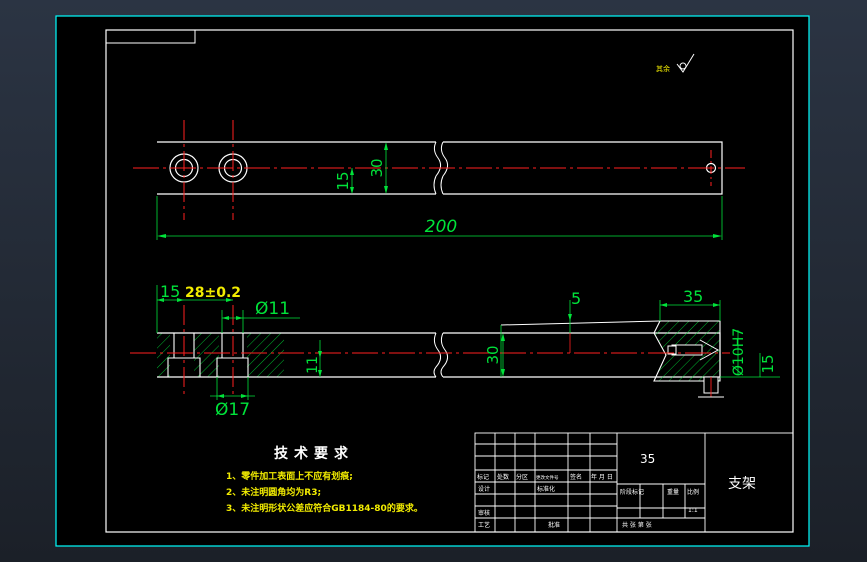  Describe the element at coordinates (484, 489) in the screenshot. I see `designer-label: 设计` at that location.